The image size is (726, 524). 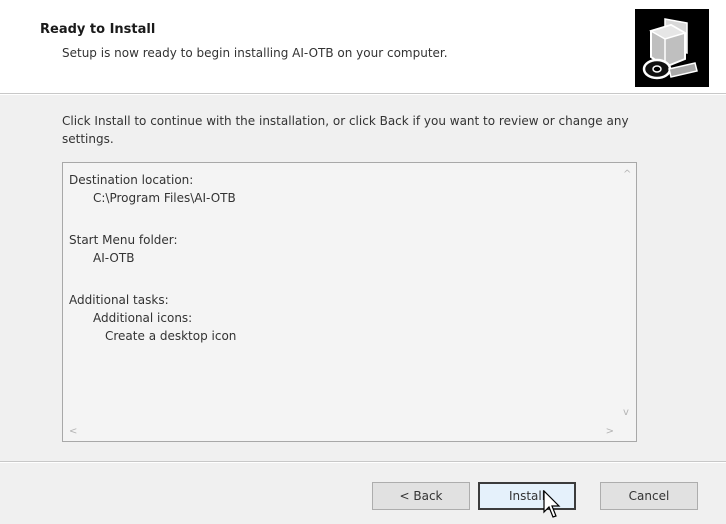 I want to click on scroll-right-arrow-icon: >, so click(x=610, y=432).